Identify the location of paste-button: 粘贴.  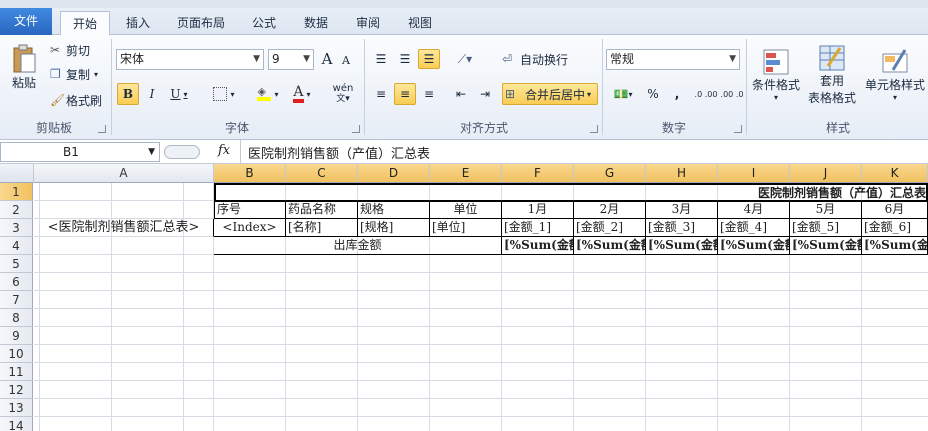
(24, 67).